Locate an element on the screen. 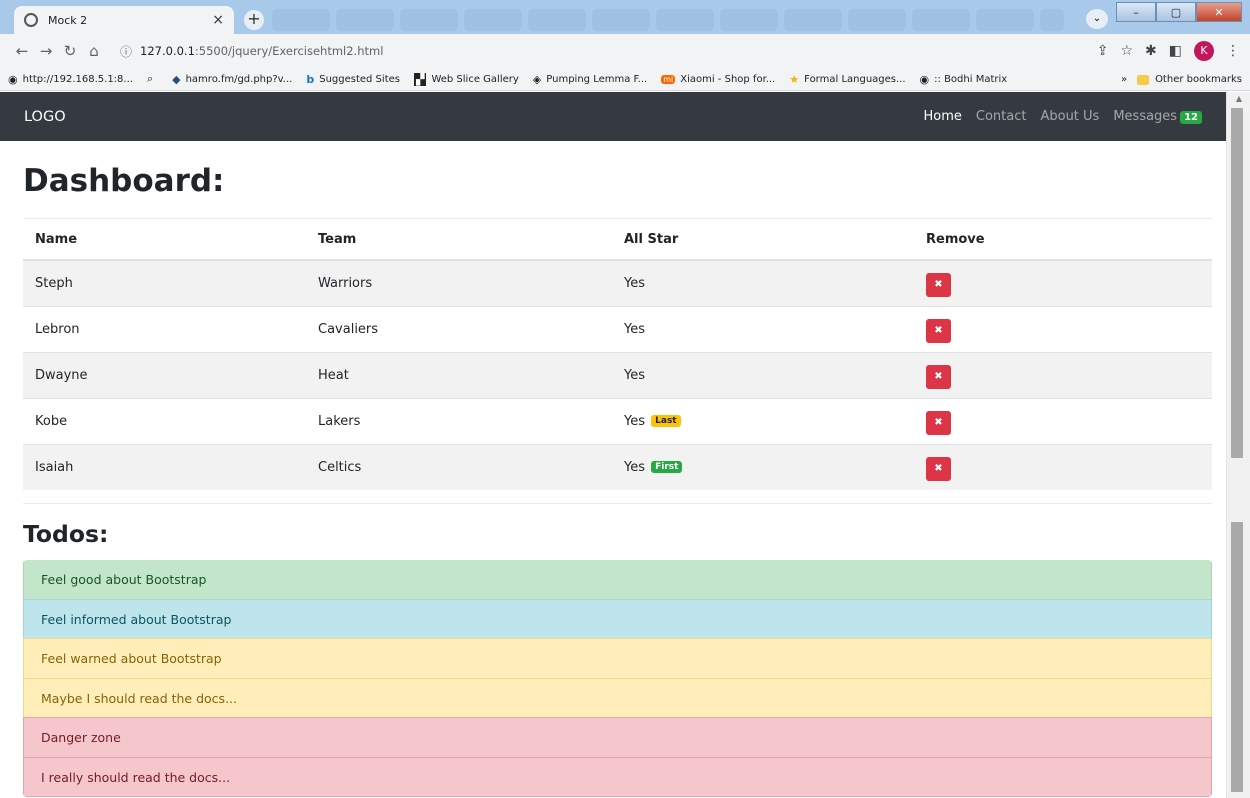 Image resolution: width=1250 pixels, height=798 pixels. other-bookmarks: Other bookmarks is located at coordinates (1198, 79).